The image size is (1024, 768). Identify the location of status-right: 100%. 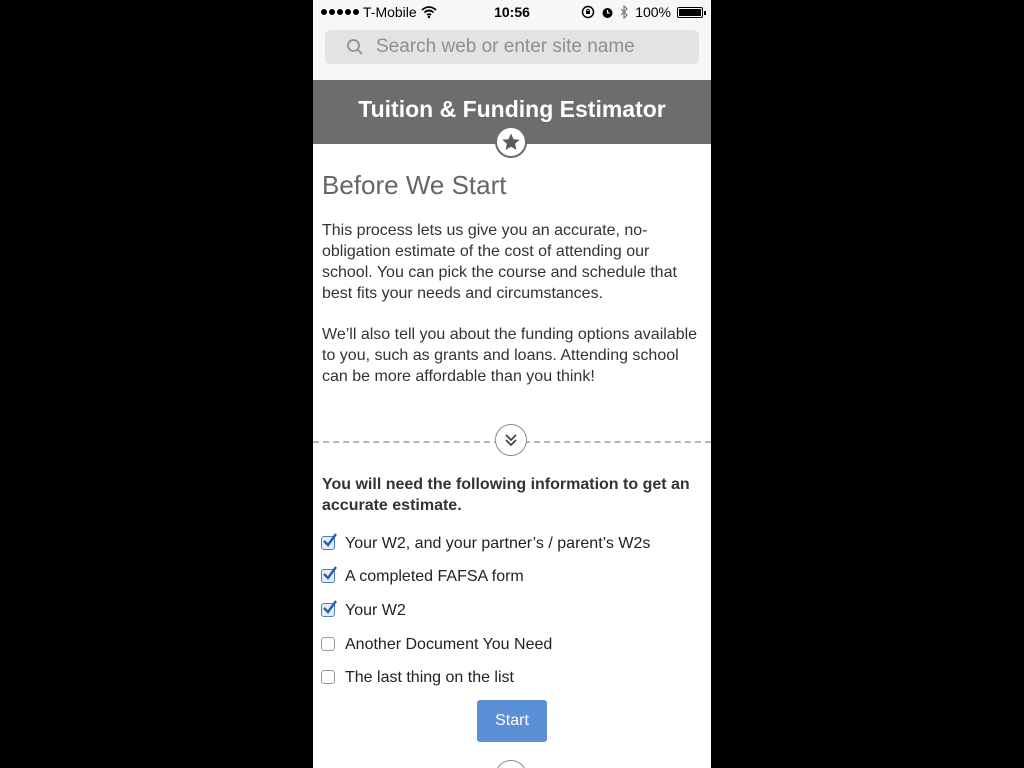
(643, 12).